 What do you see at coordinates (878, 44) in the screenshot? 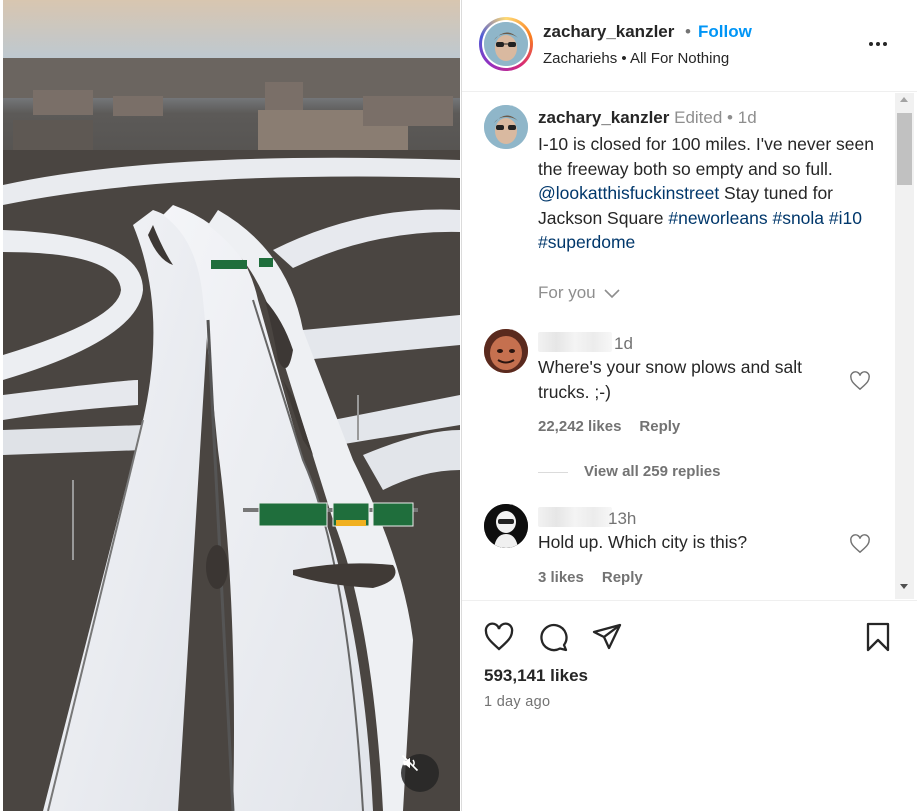
I see `more-options-button` at bounding box center [878, 44].